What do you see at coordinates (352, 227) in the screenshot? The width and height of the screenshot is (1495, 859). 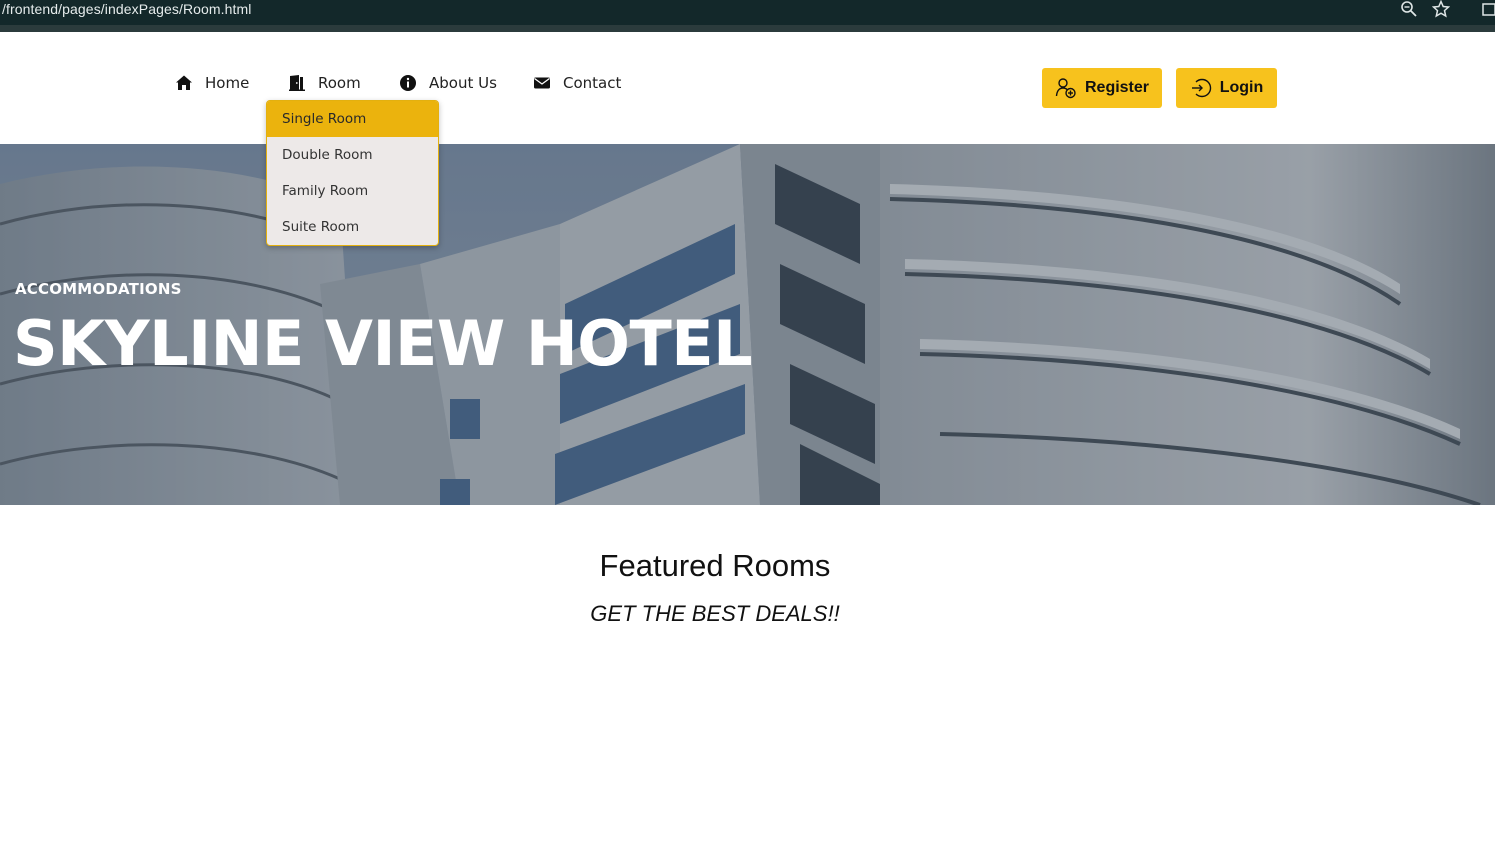 I see `dropdown-item-suite-room: Suite Room` at bounding box center [352, 227].